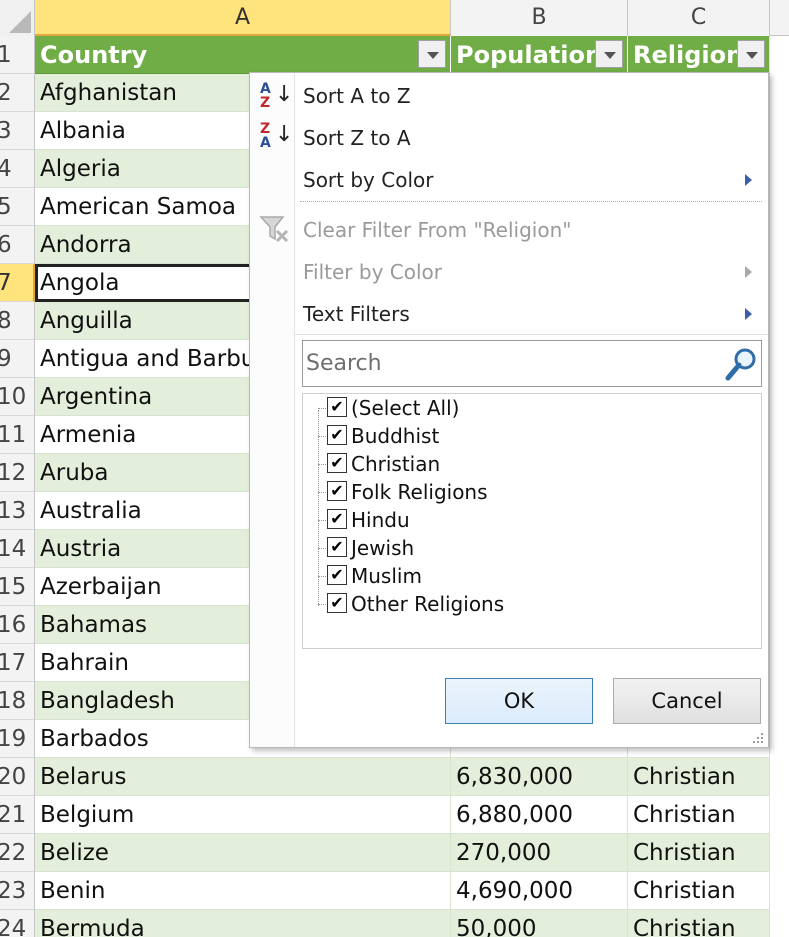 This screenshot has height=937, width=789. I want to click on cell-population: 270,000, so click(539, 853).